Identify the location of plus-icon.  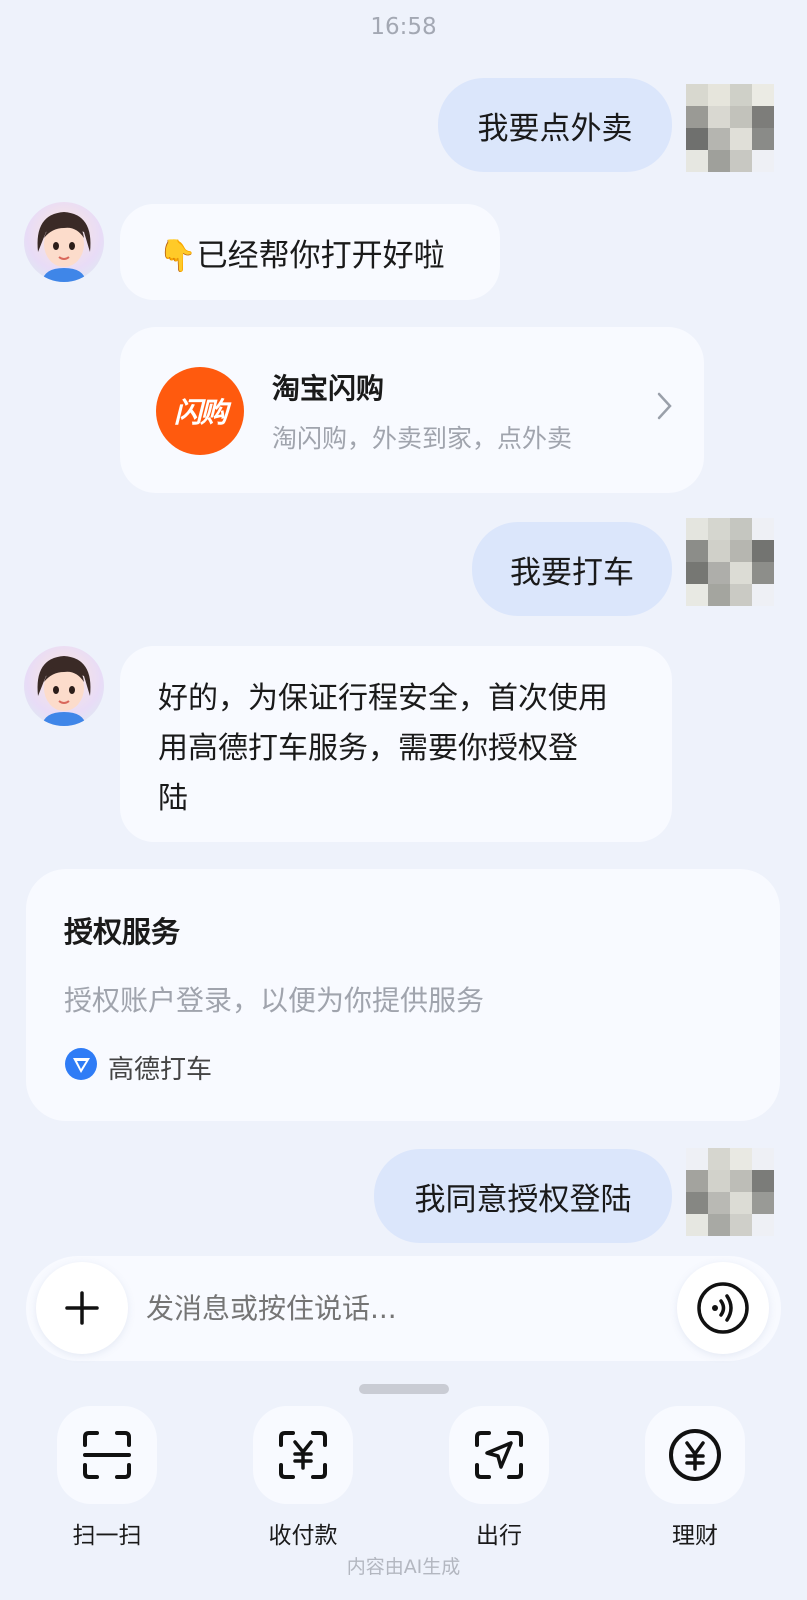
(82, 1308).